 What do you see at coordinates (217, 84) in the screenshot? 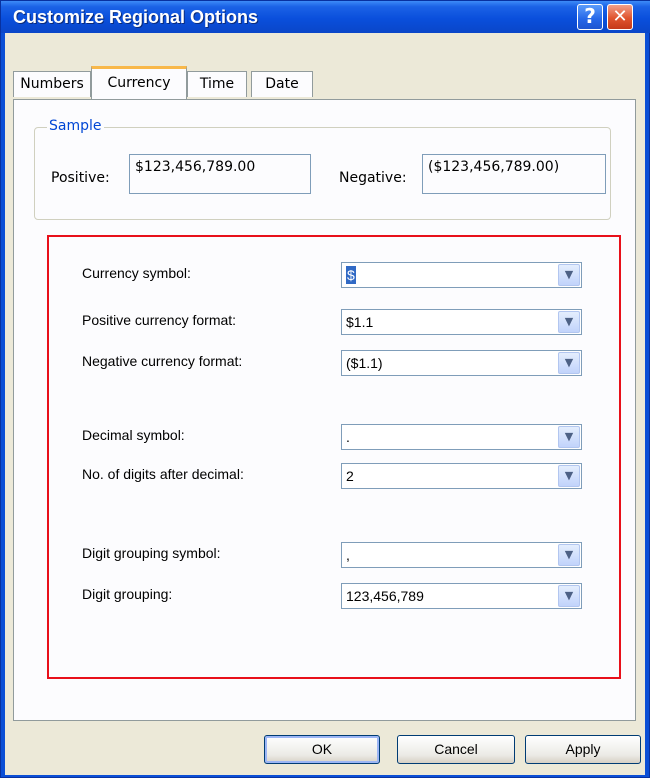
I see `tab-time: Time` at bounding box center [217, 84].